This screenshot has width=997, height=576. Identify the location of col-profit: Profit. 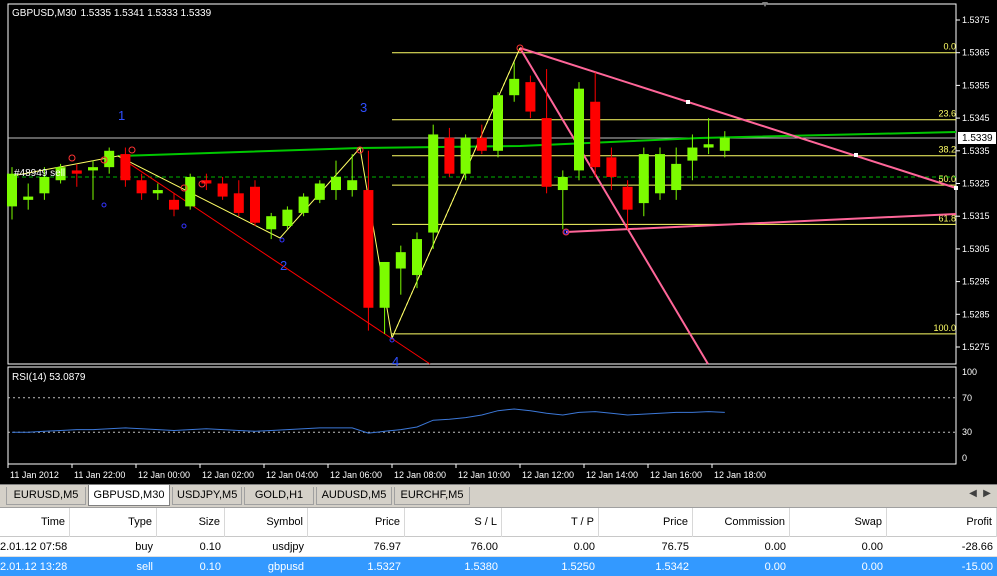
(942, 522).